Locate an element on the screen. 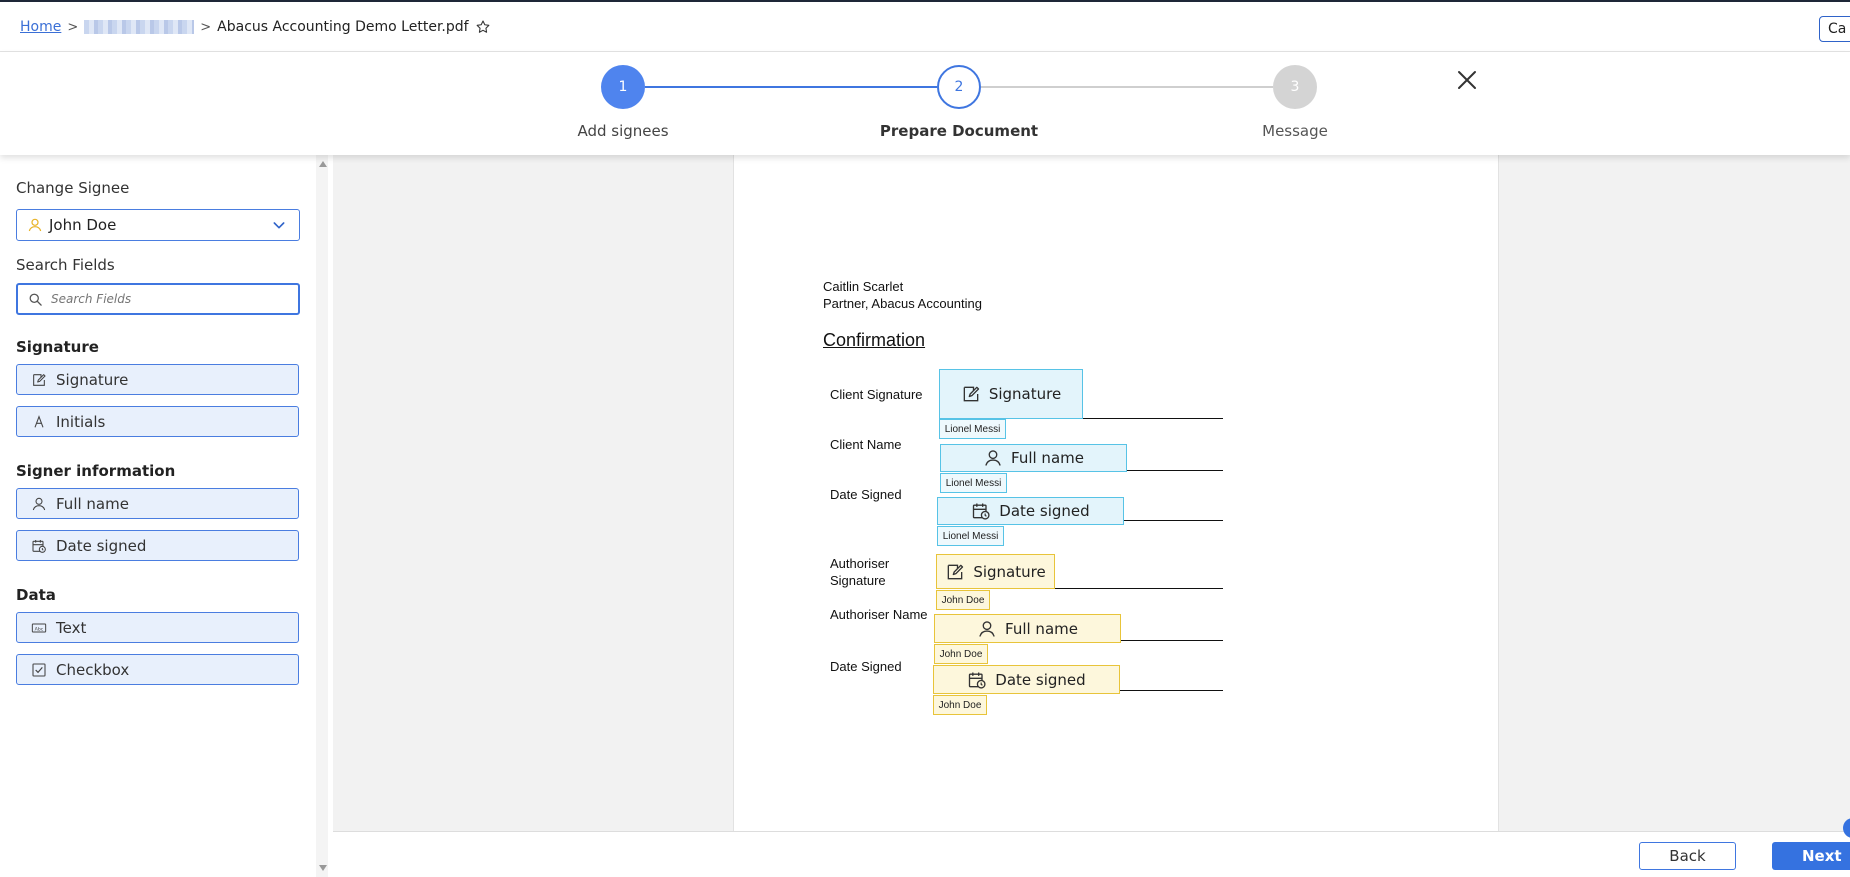 The height and width of the screenshot is (877, 1850). initials-icon is located at coordinates (39, 421).